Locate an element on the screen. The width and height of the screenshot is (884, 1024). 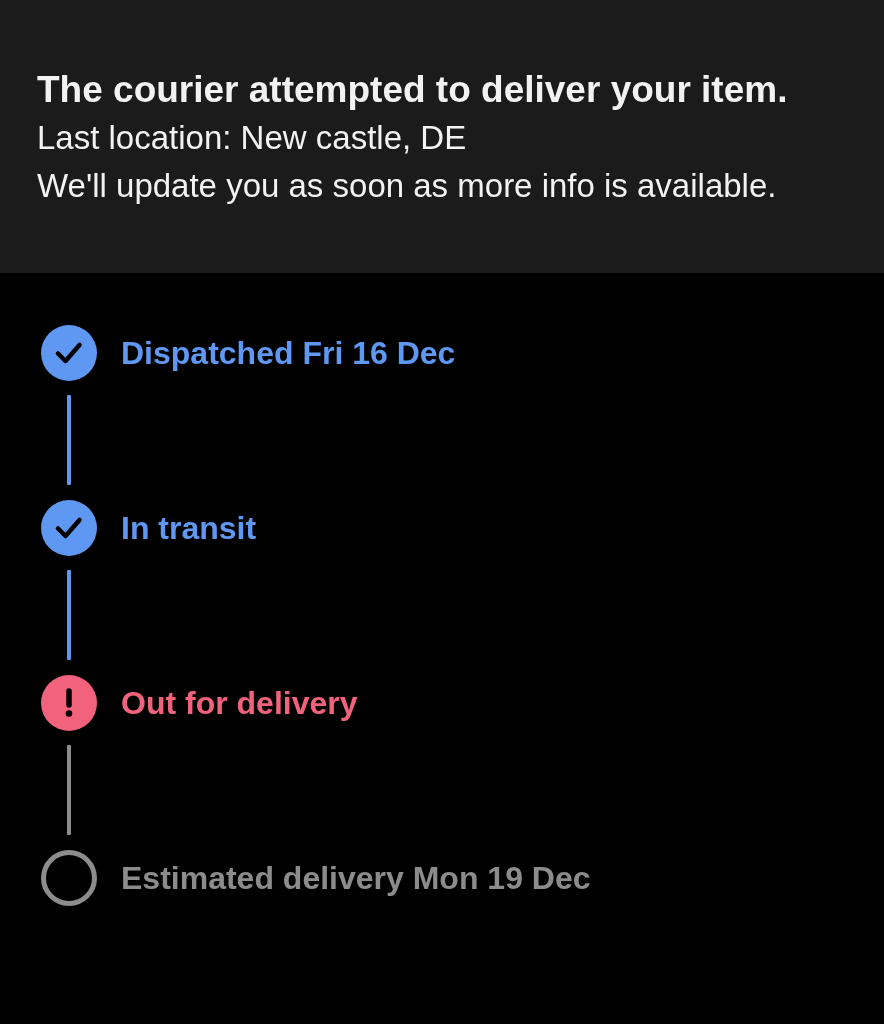
step-label: Estimated delivery Mon 19 Dec is located at coordinates (356, 878).